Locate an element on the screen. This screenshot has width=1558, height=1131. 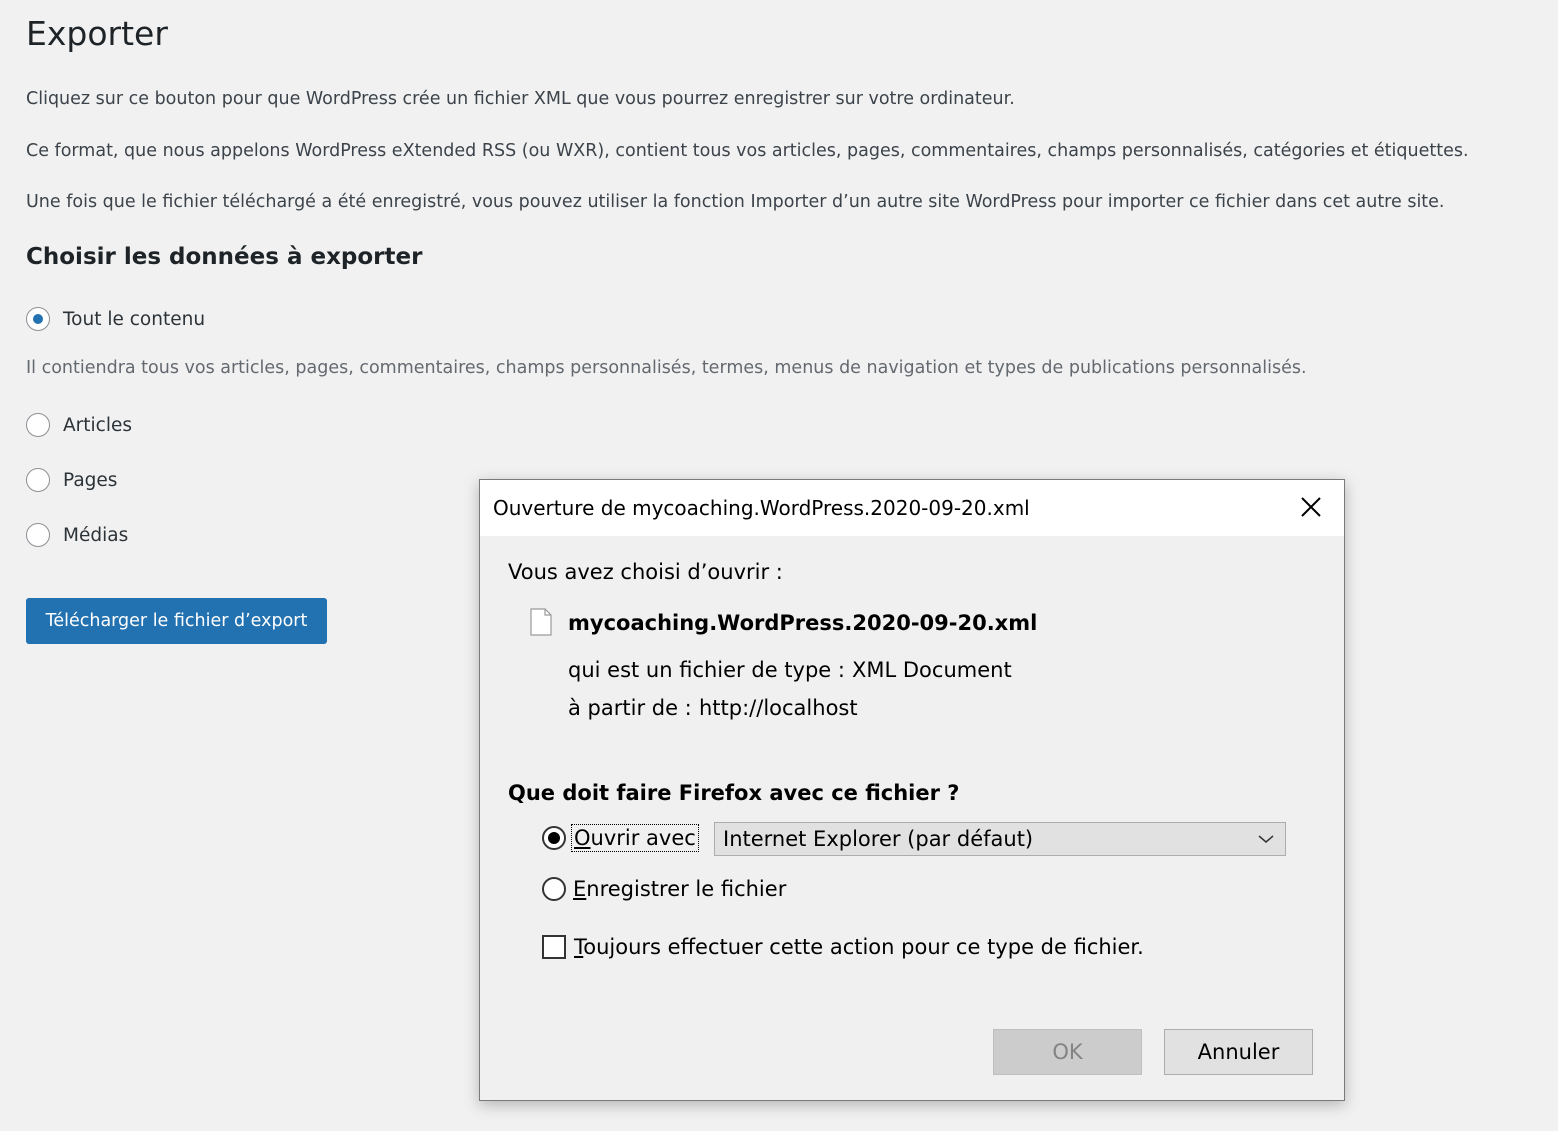
radio-open-with: Ouvrir avec is located at coordinates (620, 838).